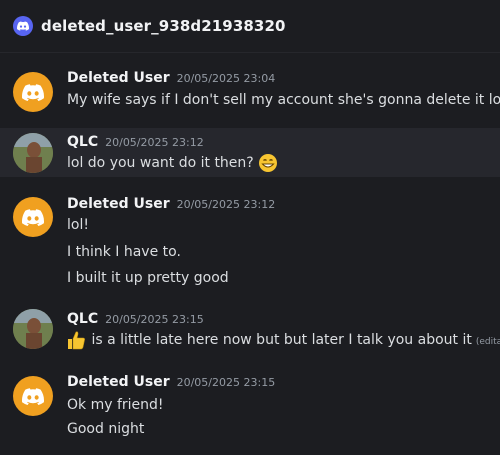 The image size is (500, 455). Describe the element at coordinates (171, 382) in the screenshot. I see `message-header: Deleted User 20/05/2025 23:15` at that location.